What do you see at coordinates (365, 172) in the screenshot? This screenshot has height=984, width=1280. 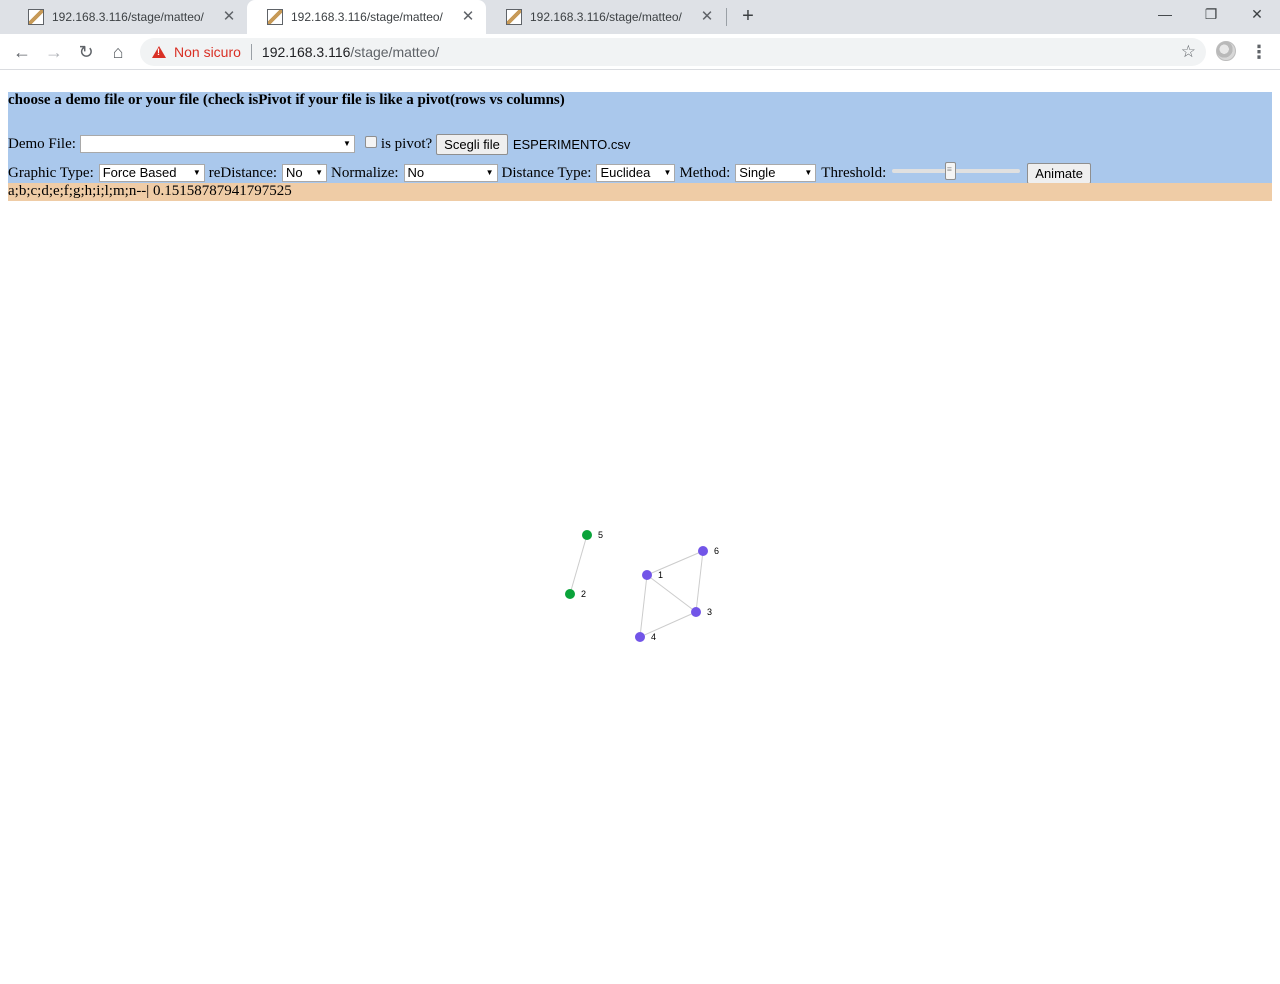 I see `normalize-label: Normalize:` at bounding box center [365, 172].